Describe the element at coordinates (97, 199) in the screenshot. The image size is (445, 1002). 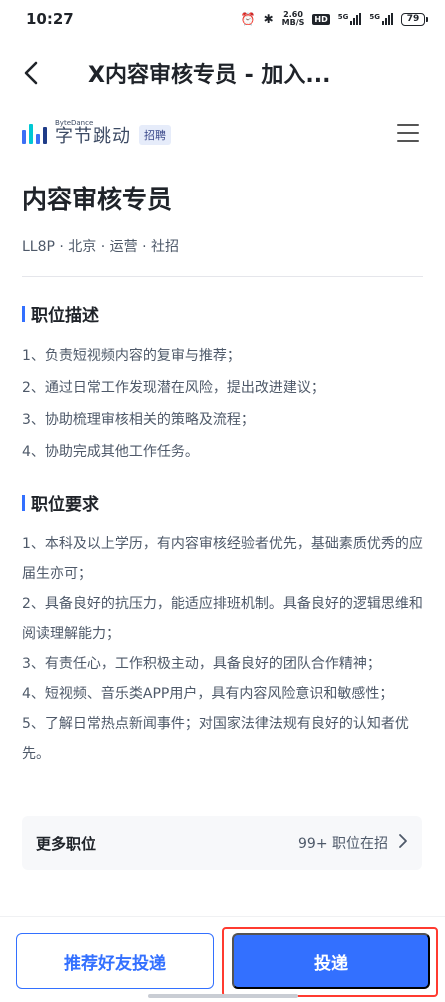
I see `job-title: 内容审核专员` at that location.